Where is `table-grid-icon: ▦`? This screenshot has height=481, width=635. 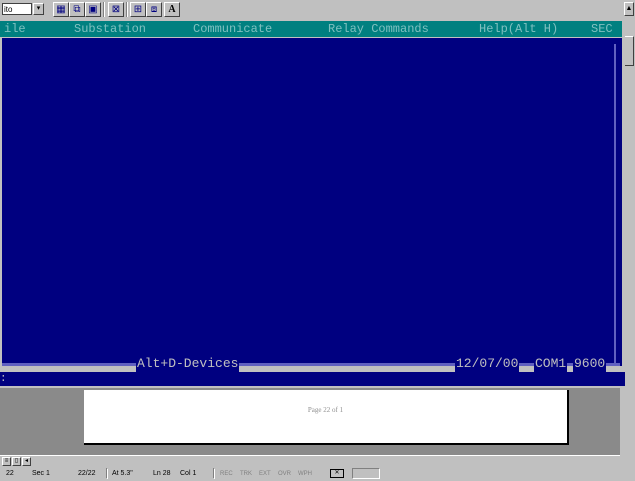 table-grid-icon: ▦ is located at coordinates (61, 9).